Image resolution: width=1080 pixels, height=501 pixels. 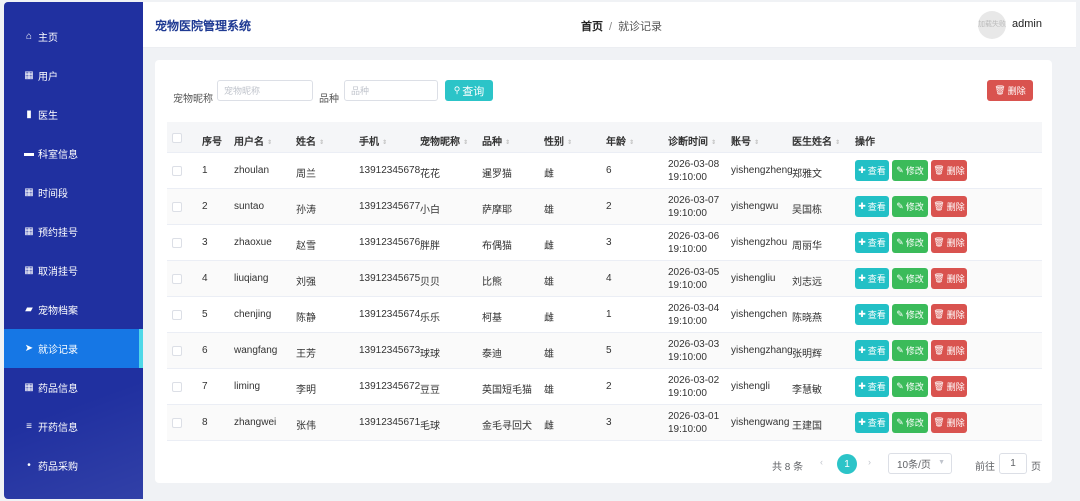 What do you see at coordinates (177, 138) in the screenshot?
I see `select-all-checkbox` at bounding box center [177, 138].